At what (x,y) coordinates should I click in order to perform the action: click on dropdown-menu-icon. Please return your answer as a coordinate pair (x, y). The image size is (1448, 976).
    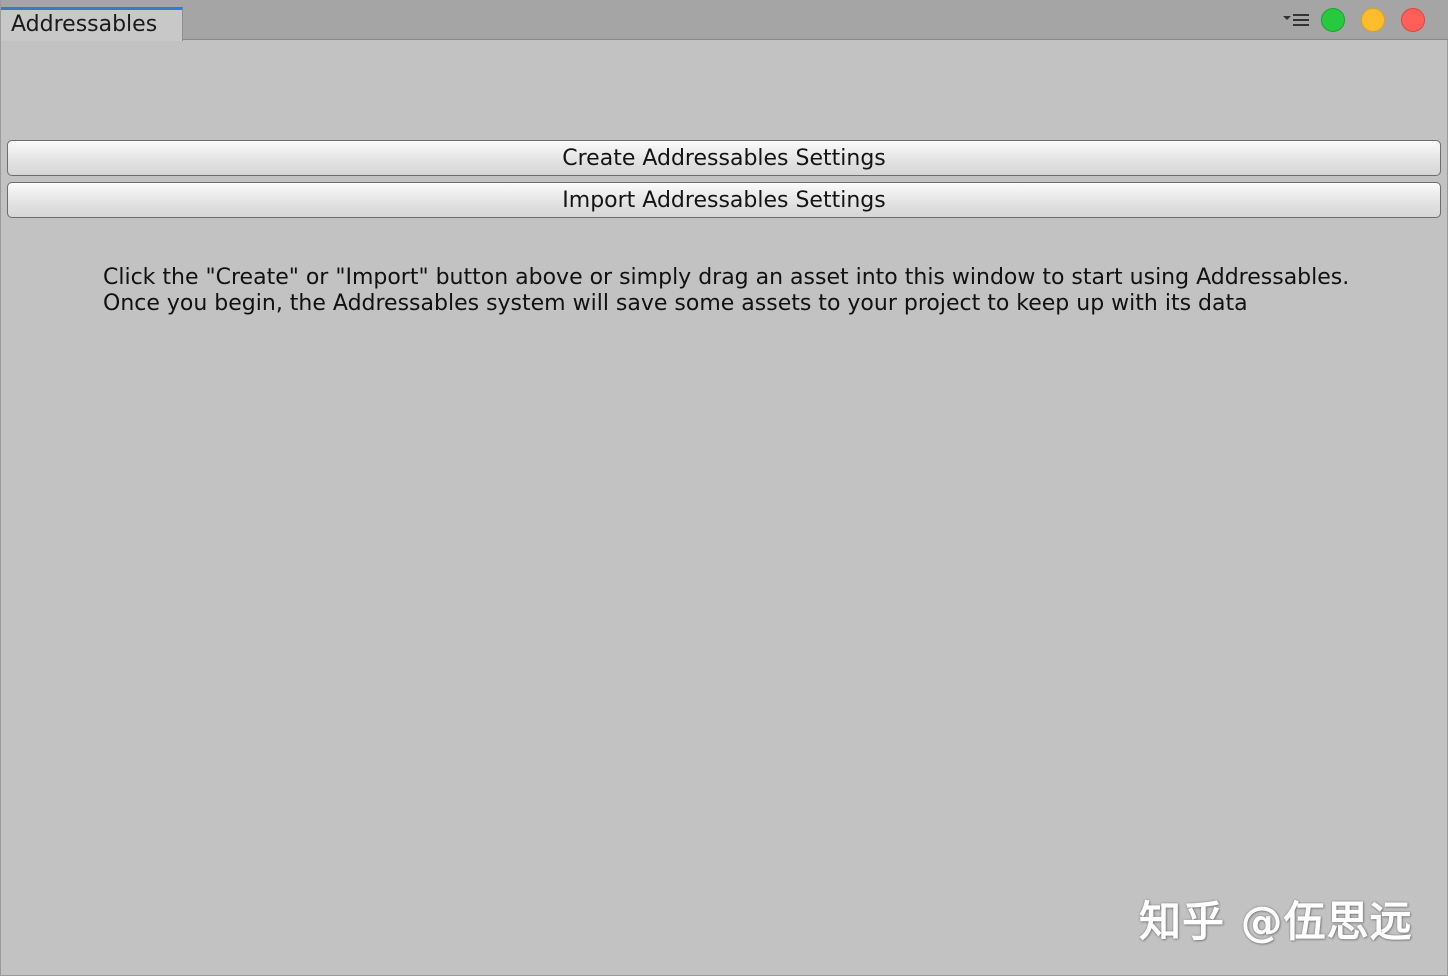
    Looking at the image, I should click on (1298, 20).